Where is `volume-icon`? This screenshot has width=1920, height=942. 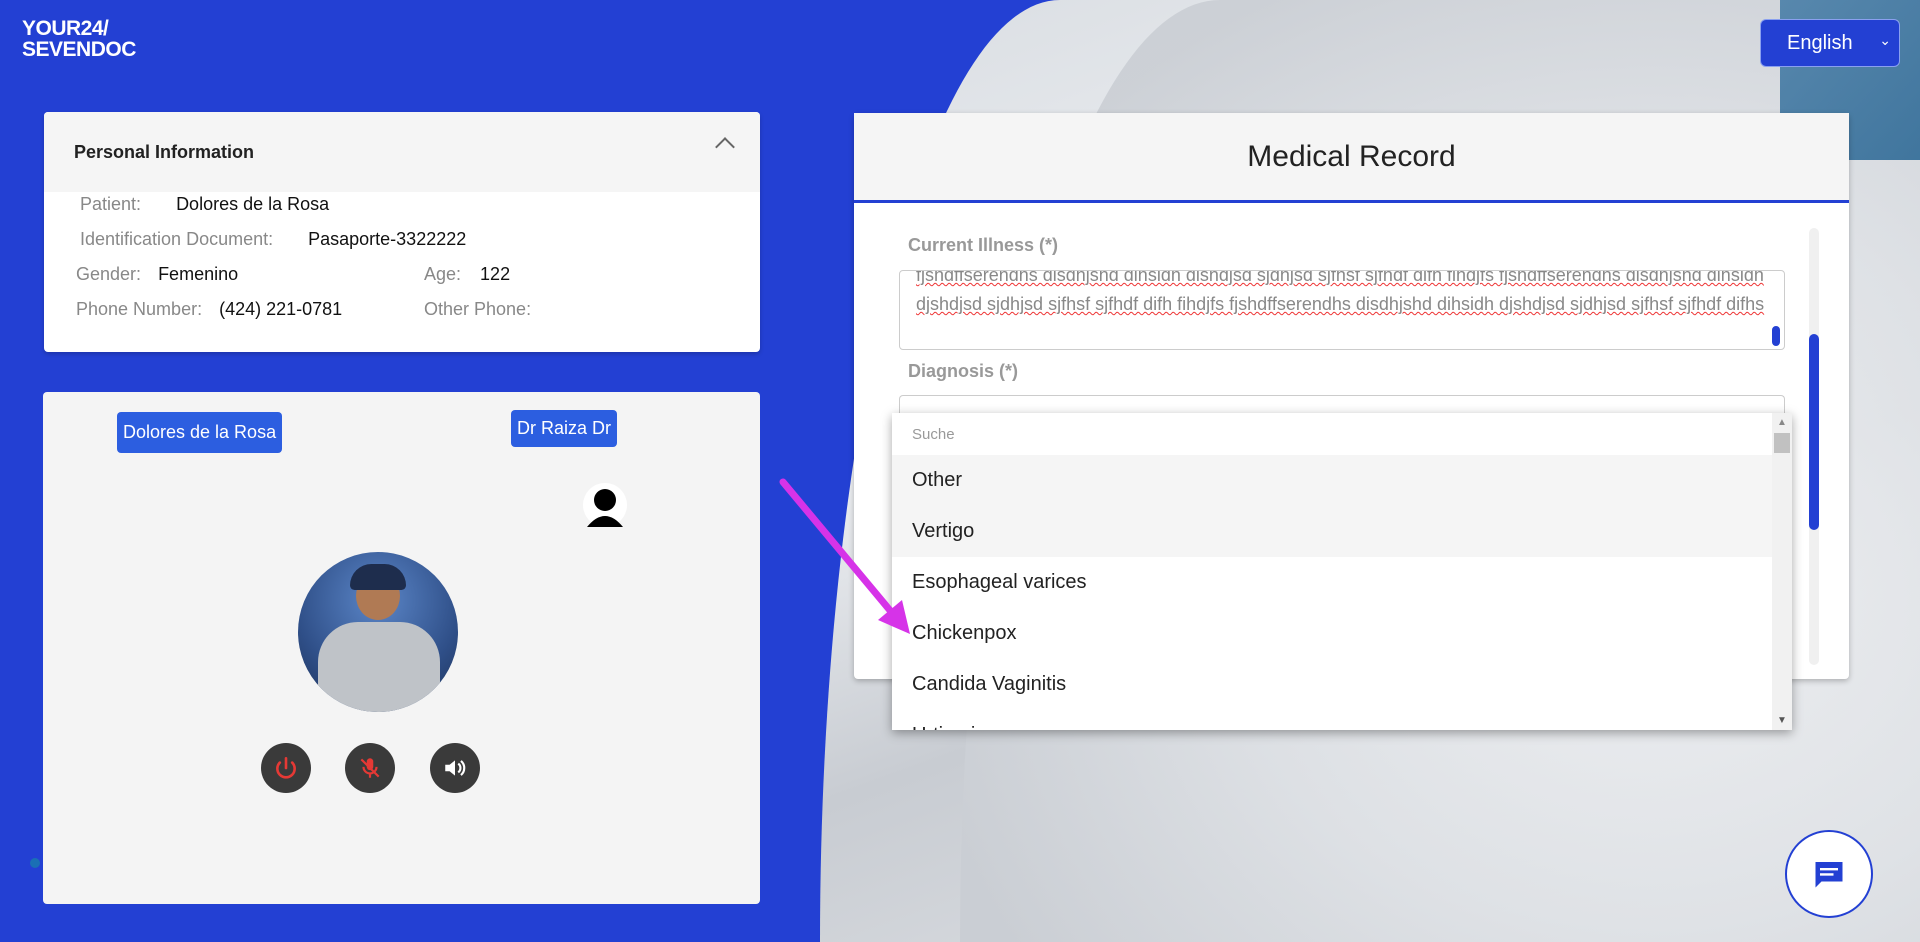 volume-icon is located at coordinates (455, 768).